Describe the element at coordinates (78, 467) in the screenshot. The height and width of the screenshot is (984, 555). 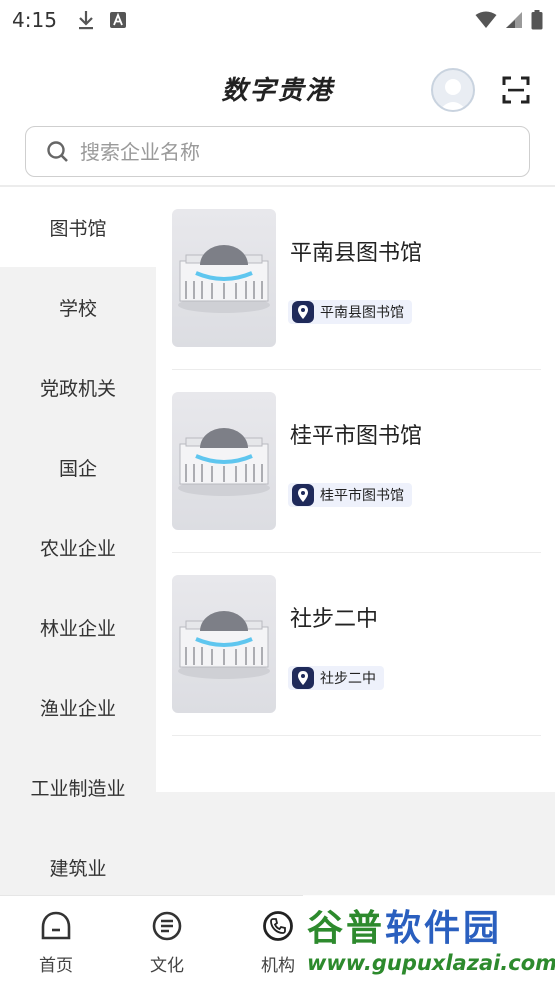
I see `sidebar-item-state-owned: 国企` at that location.